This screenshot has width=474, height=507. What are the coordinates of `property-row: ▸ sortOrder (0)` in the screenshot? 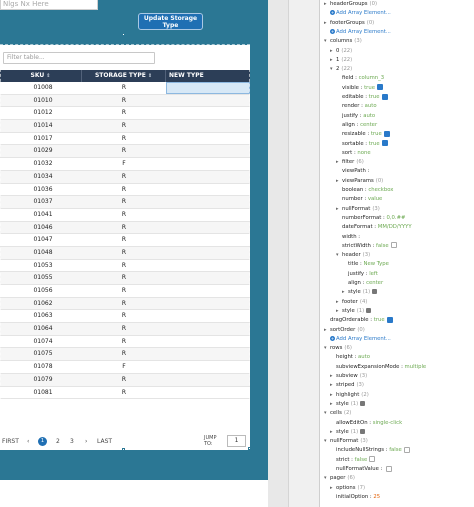 It's located at (344, 330).